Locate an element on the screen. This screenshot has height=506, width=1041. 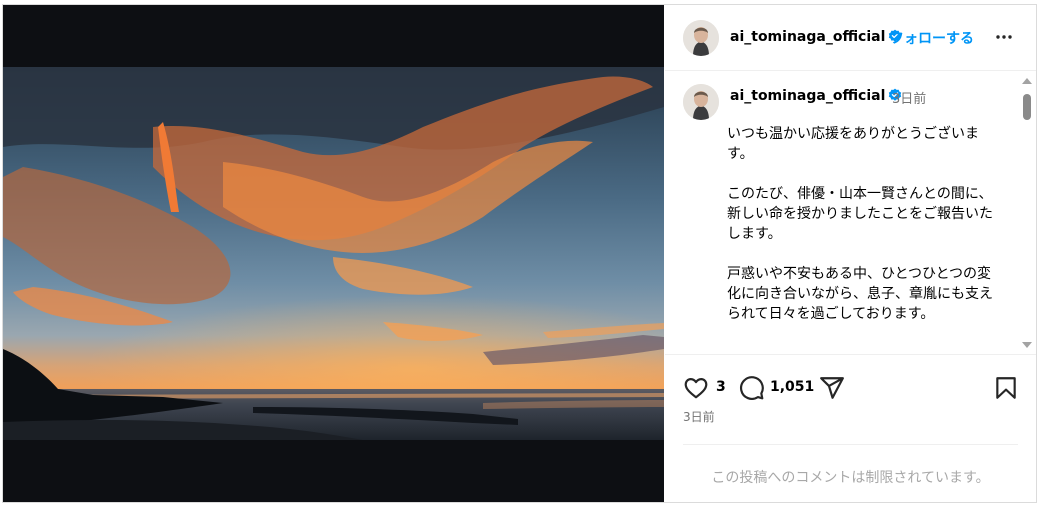
share-icon is located at coordinates (832, 388).